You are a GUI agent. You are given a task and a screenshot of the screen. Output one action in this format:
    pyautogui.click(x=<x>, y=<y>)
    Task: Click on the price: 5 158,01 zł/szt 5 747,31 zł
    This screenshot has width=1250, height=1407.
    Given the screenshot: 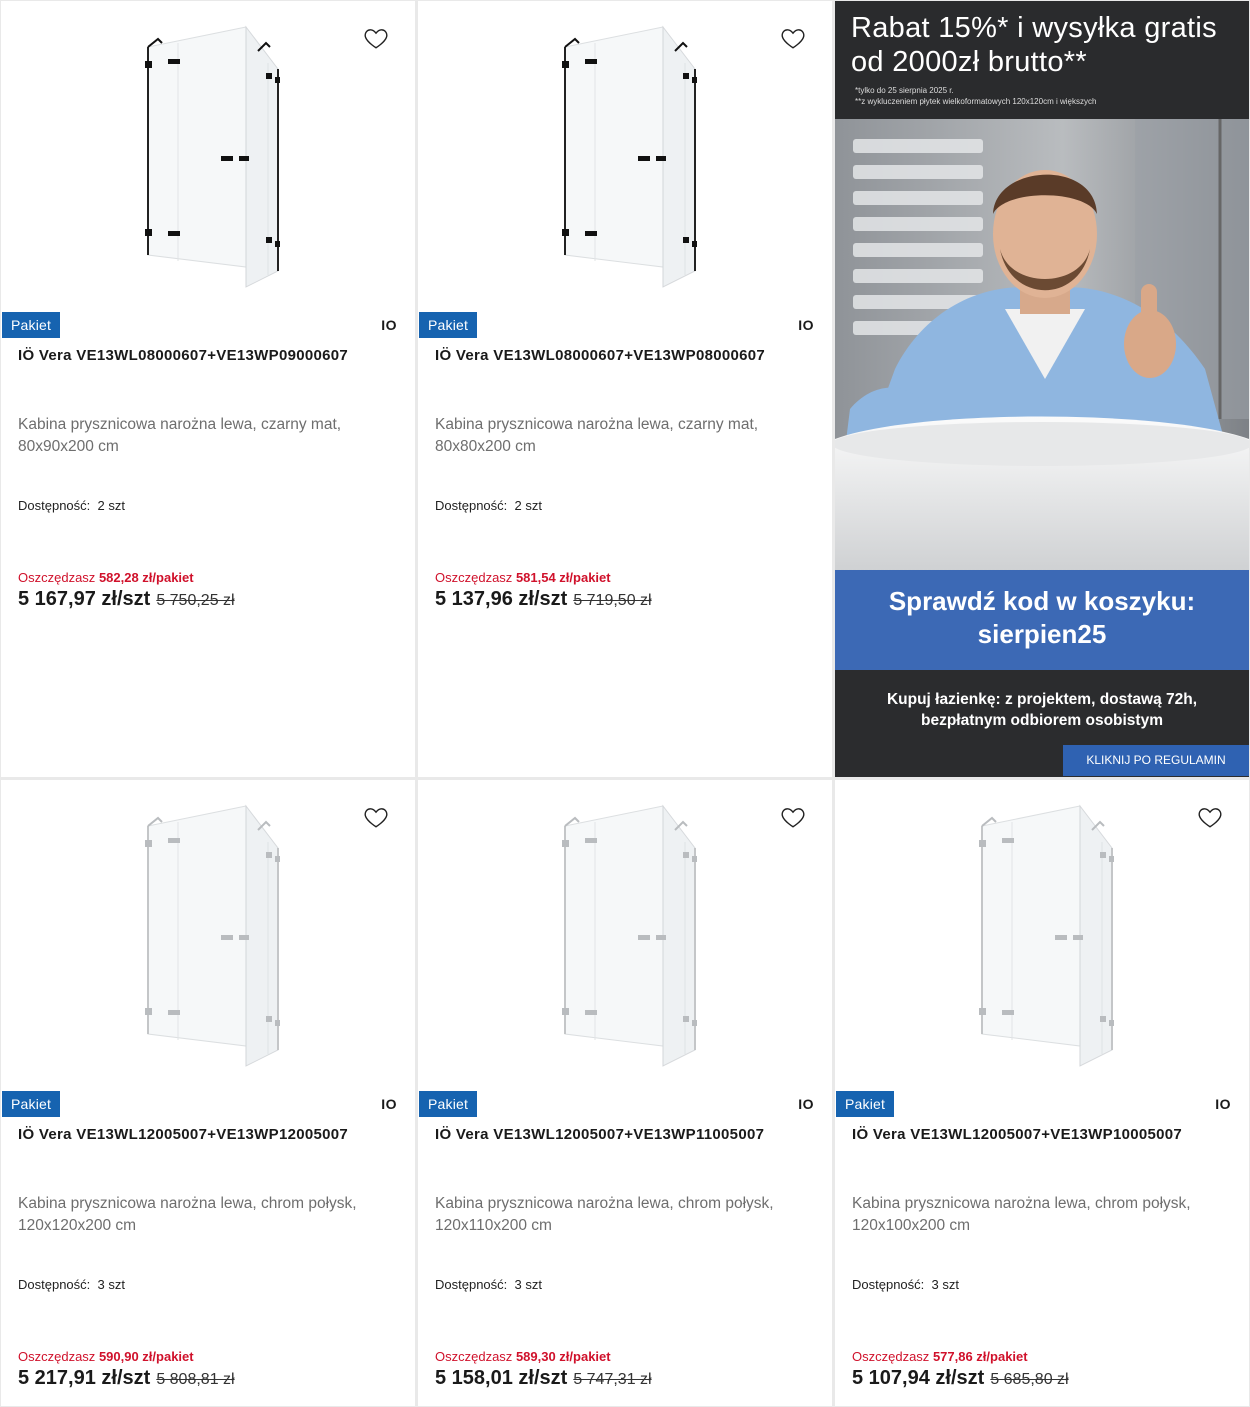 What is the action you would take?
    pyautogui.click(x=543, y=1378)
    